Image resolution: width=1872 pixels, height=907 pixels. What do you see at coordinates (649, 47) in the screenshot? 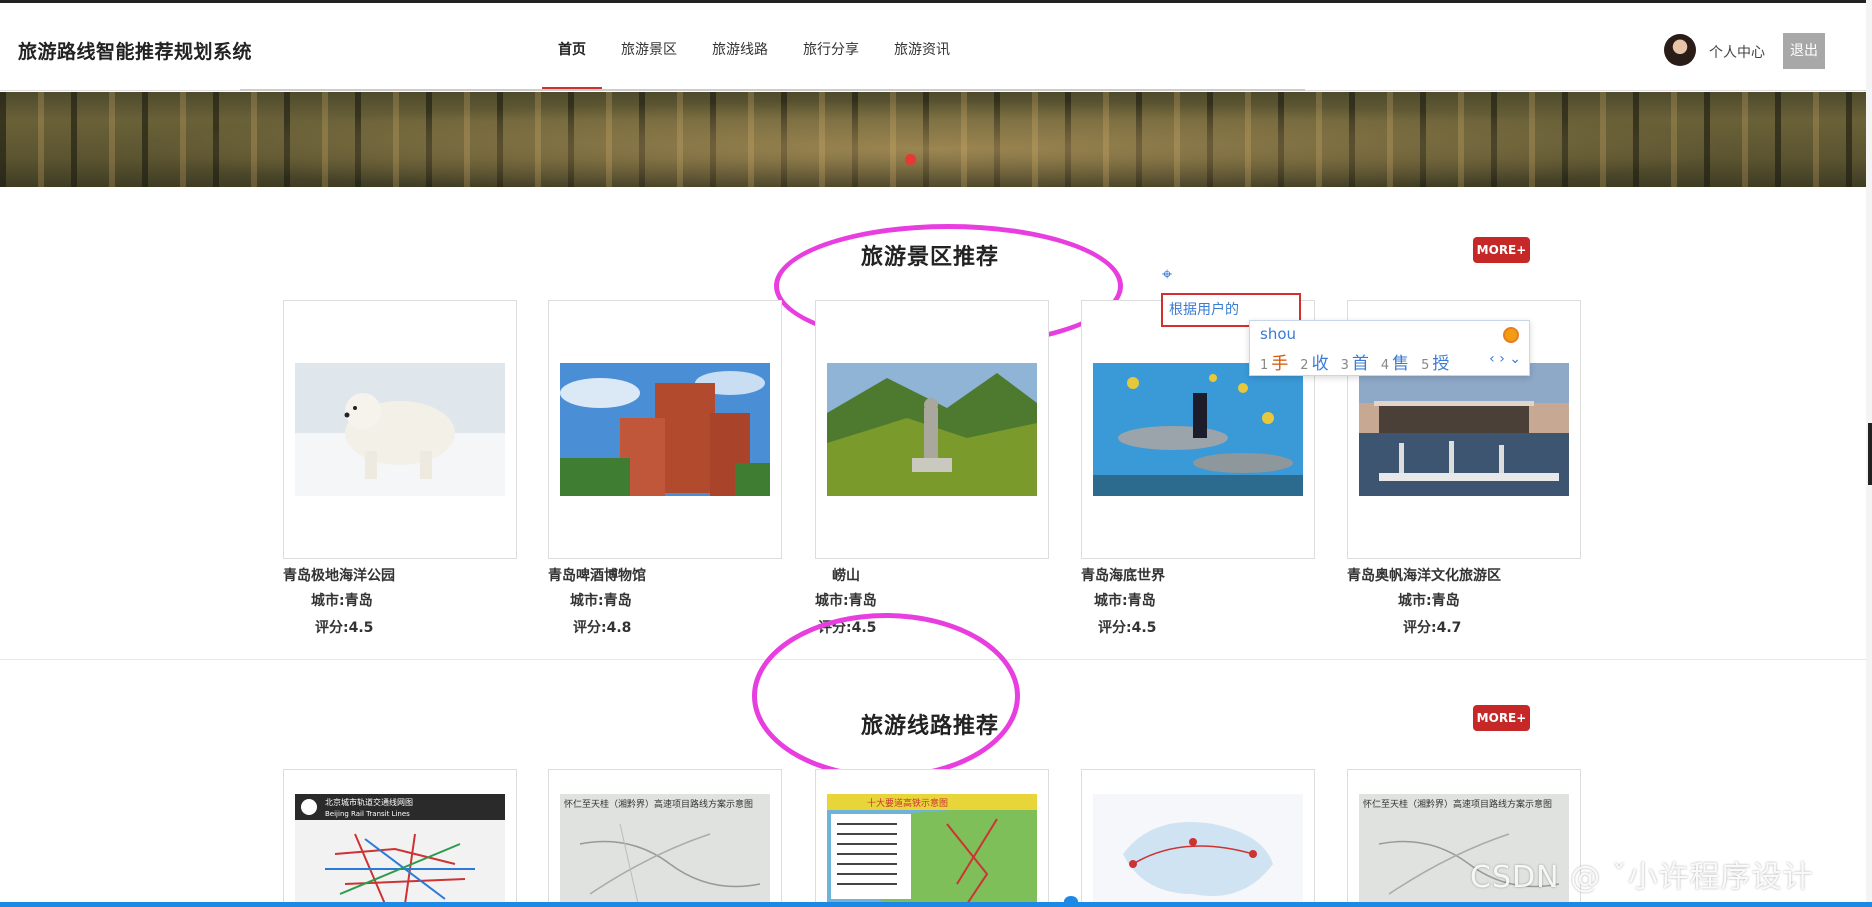
I see `nav-scenic: 旅游景区` at bounding box center [649, 47].